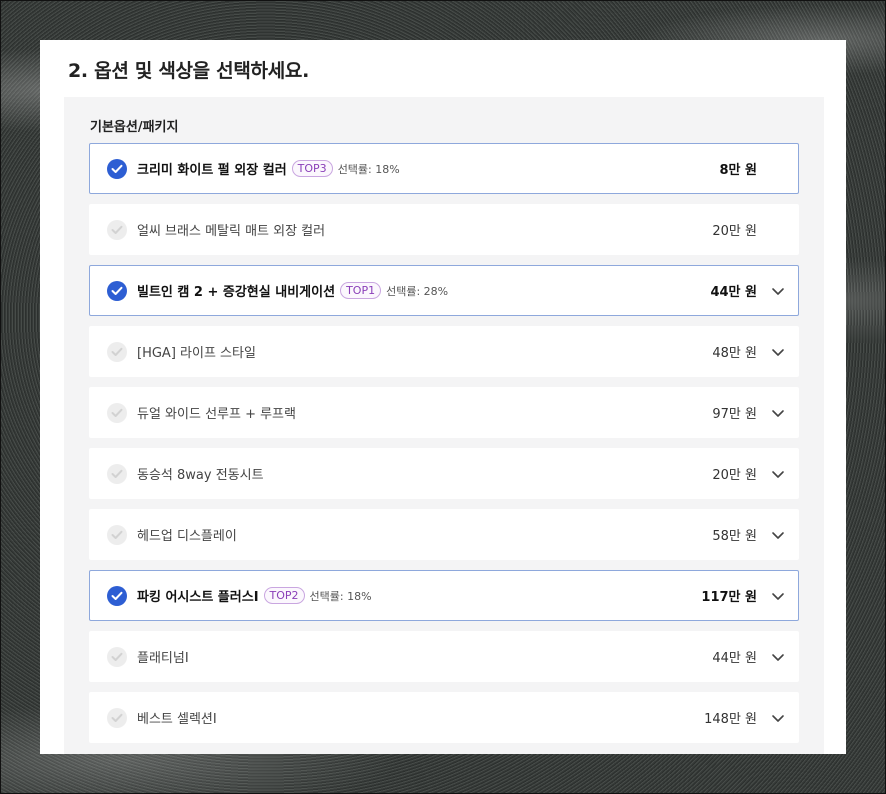 Image resolution: width=886 pixels, height=794 pixels. I want to click on panel-title: 기본옵션/패키지, so click(134, 127).